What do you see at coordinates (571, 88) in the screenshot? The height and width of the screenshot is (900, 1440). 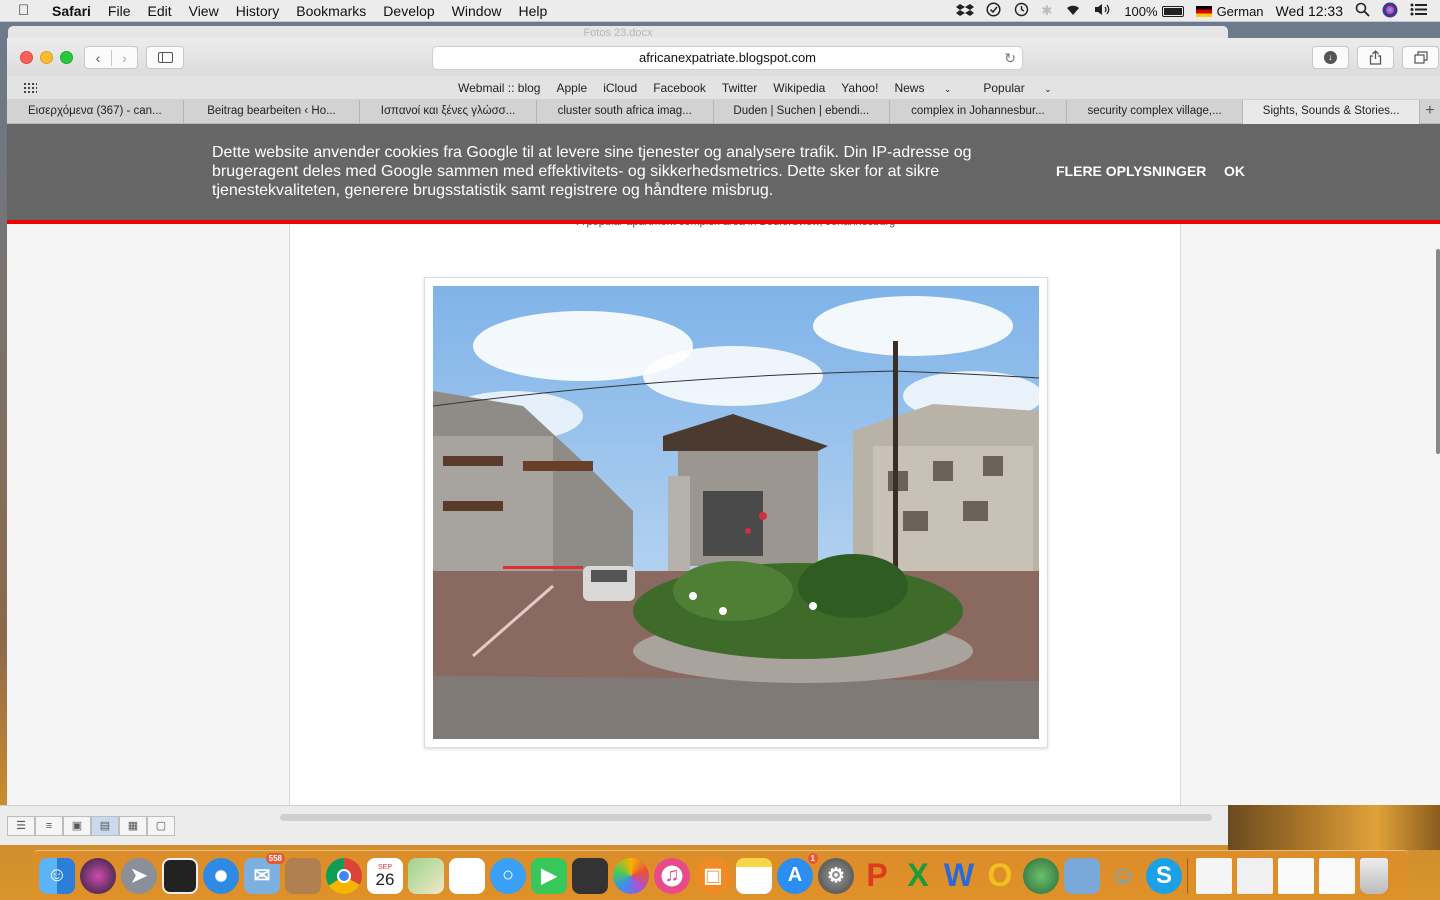 I see `favorite-apple: Apple` at bounding box center [571, 88].